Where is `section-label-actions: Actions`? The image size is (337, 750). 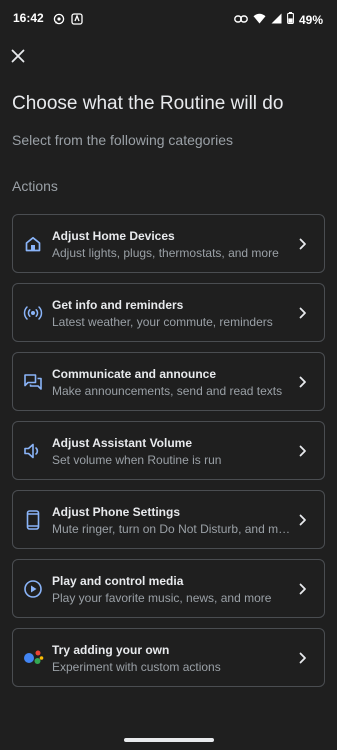
section-label-actions: Actions is located at coordinates (35, 186).